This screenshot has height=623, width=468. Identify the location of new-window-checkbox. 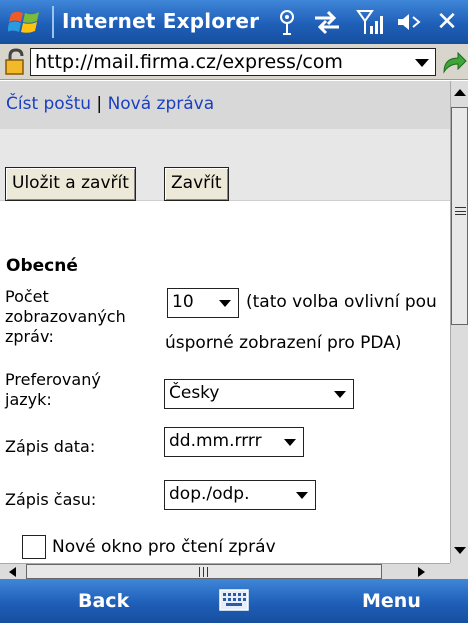
(34, 547).